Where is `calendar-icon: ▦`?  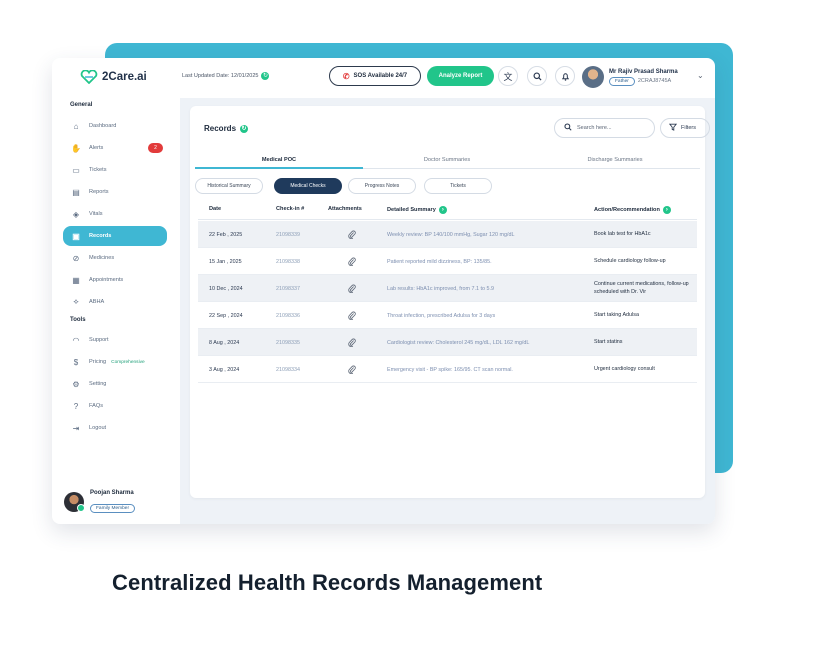
calendar-icon: ▦ is located at coordinates (76, 280).